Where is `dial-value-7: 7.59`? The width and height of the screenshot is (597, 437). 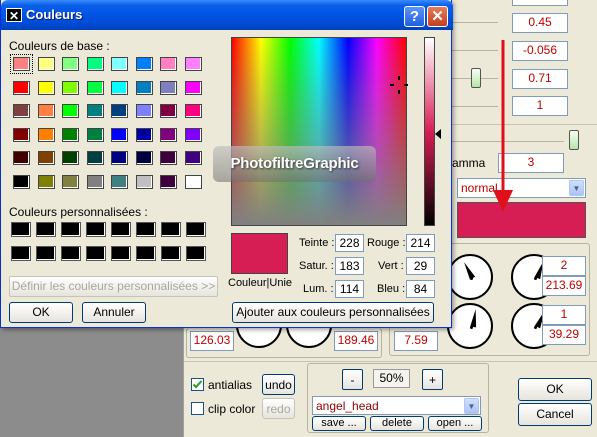 dial-value-7: 7.59 is located at coordinates (416, 341).